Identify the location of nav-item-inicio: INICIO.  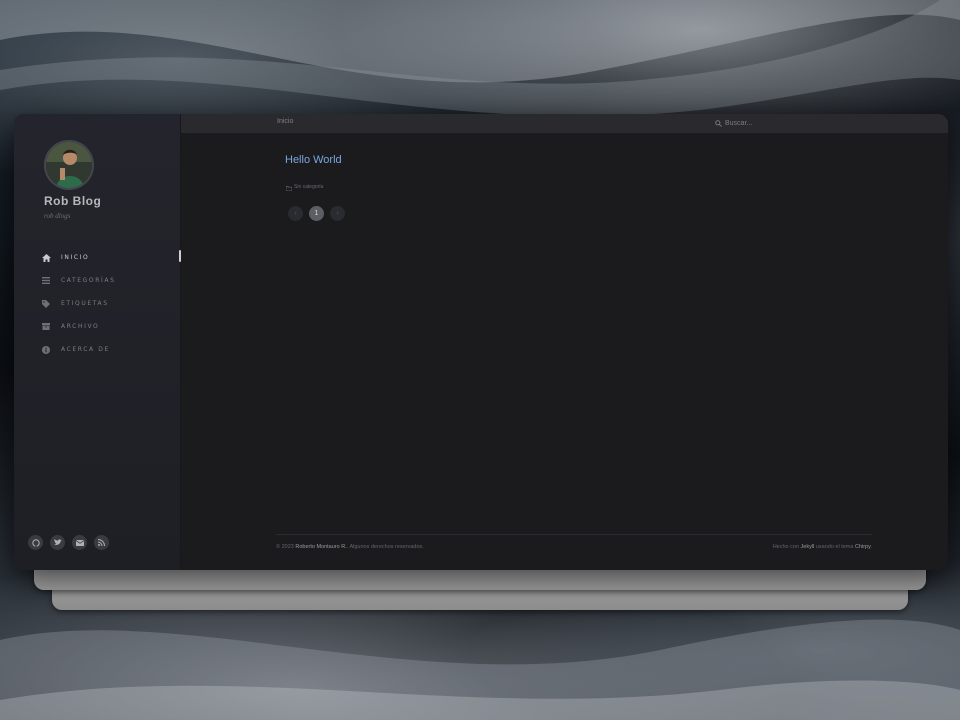
(97, 257).